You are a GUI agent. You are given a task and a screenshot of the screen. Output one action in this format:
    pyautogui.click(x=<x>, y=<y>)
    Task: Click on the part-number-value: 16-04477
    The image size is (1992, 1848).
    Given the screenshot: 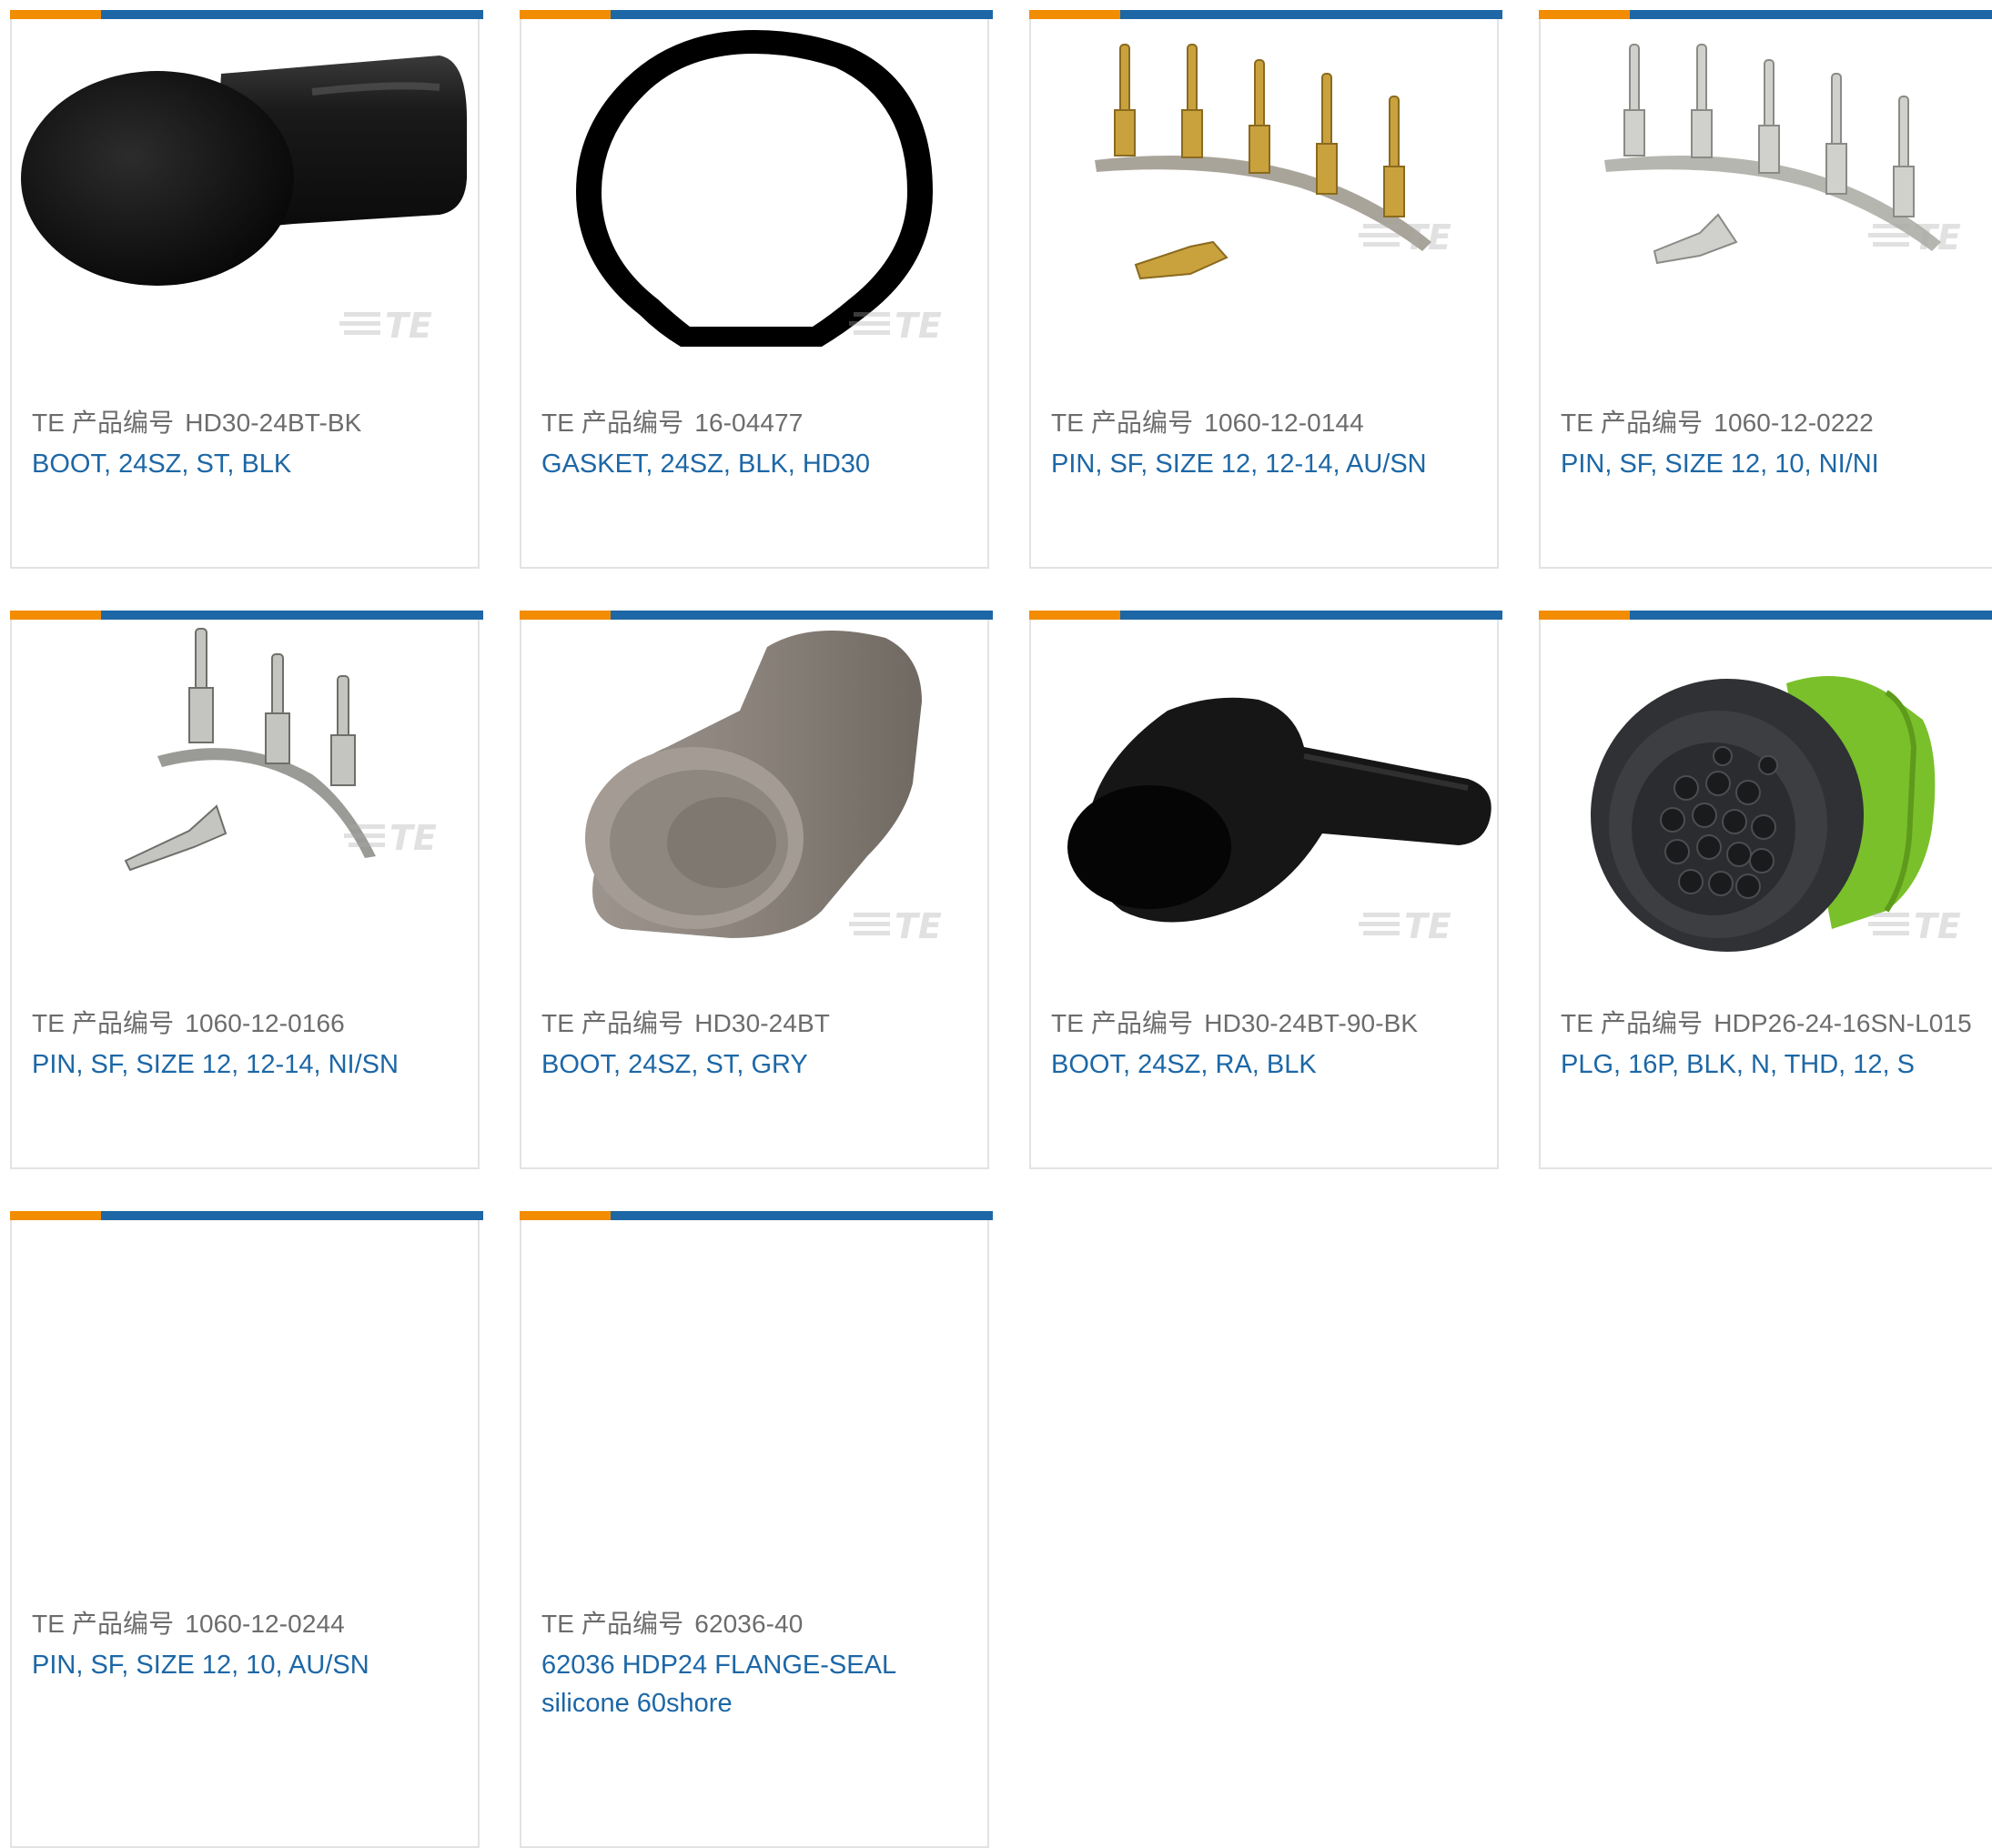 What is the action you would take?
    pyautogui.click(x=749, y=423)
    